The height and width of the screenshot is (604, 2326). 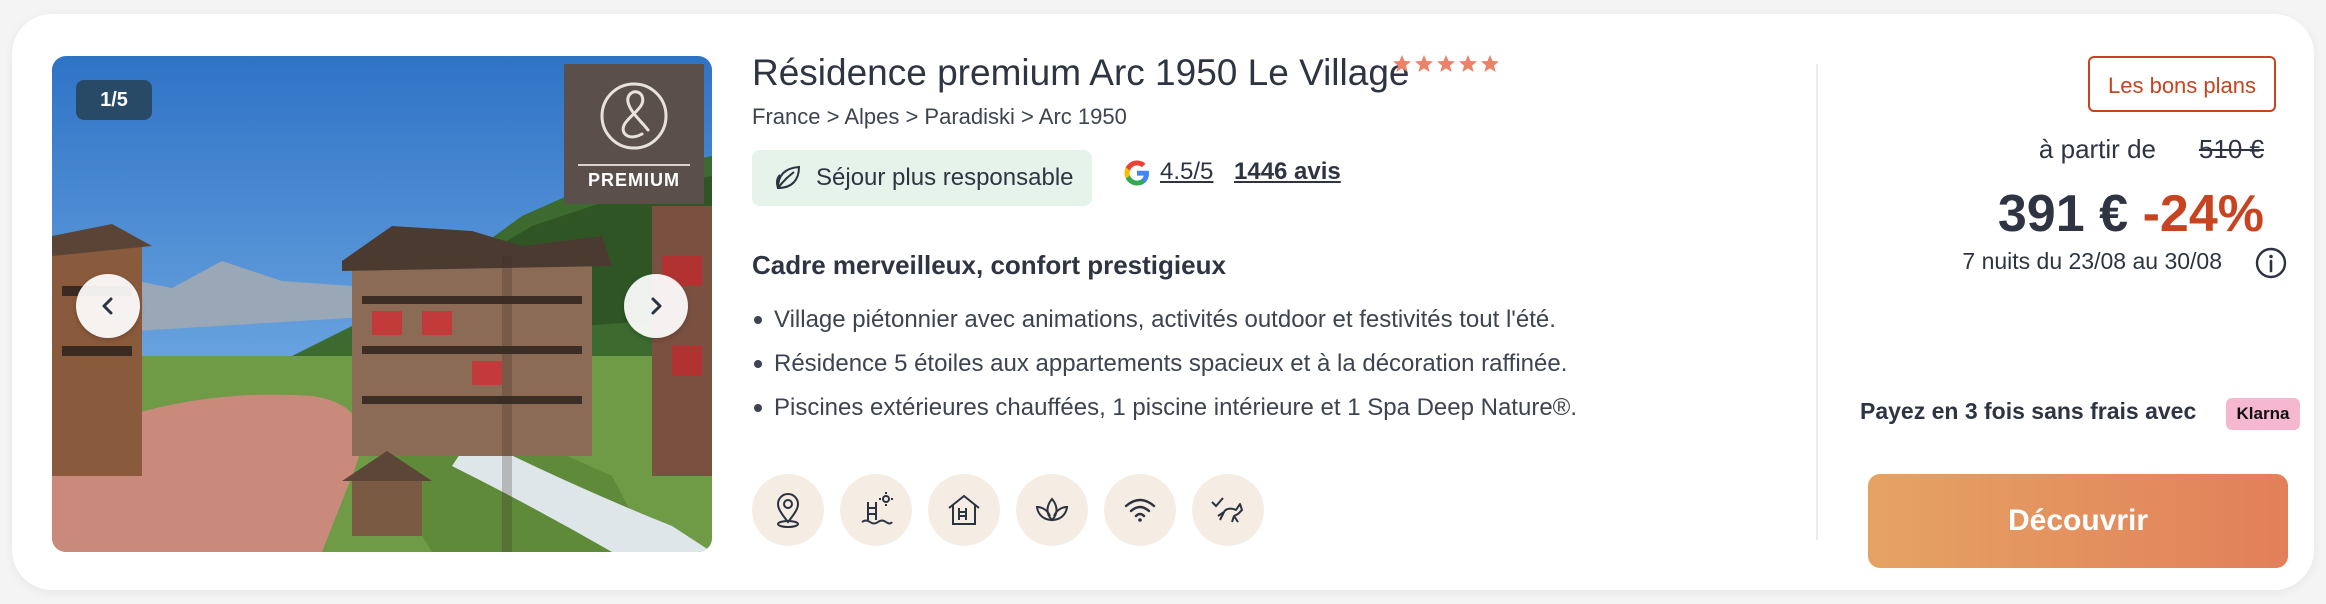 I want to click on eco-label-text: Séjour plus responsable, so click(x=945, y=177).